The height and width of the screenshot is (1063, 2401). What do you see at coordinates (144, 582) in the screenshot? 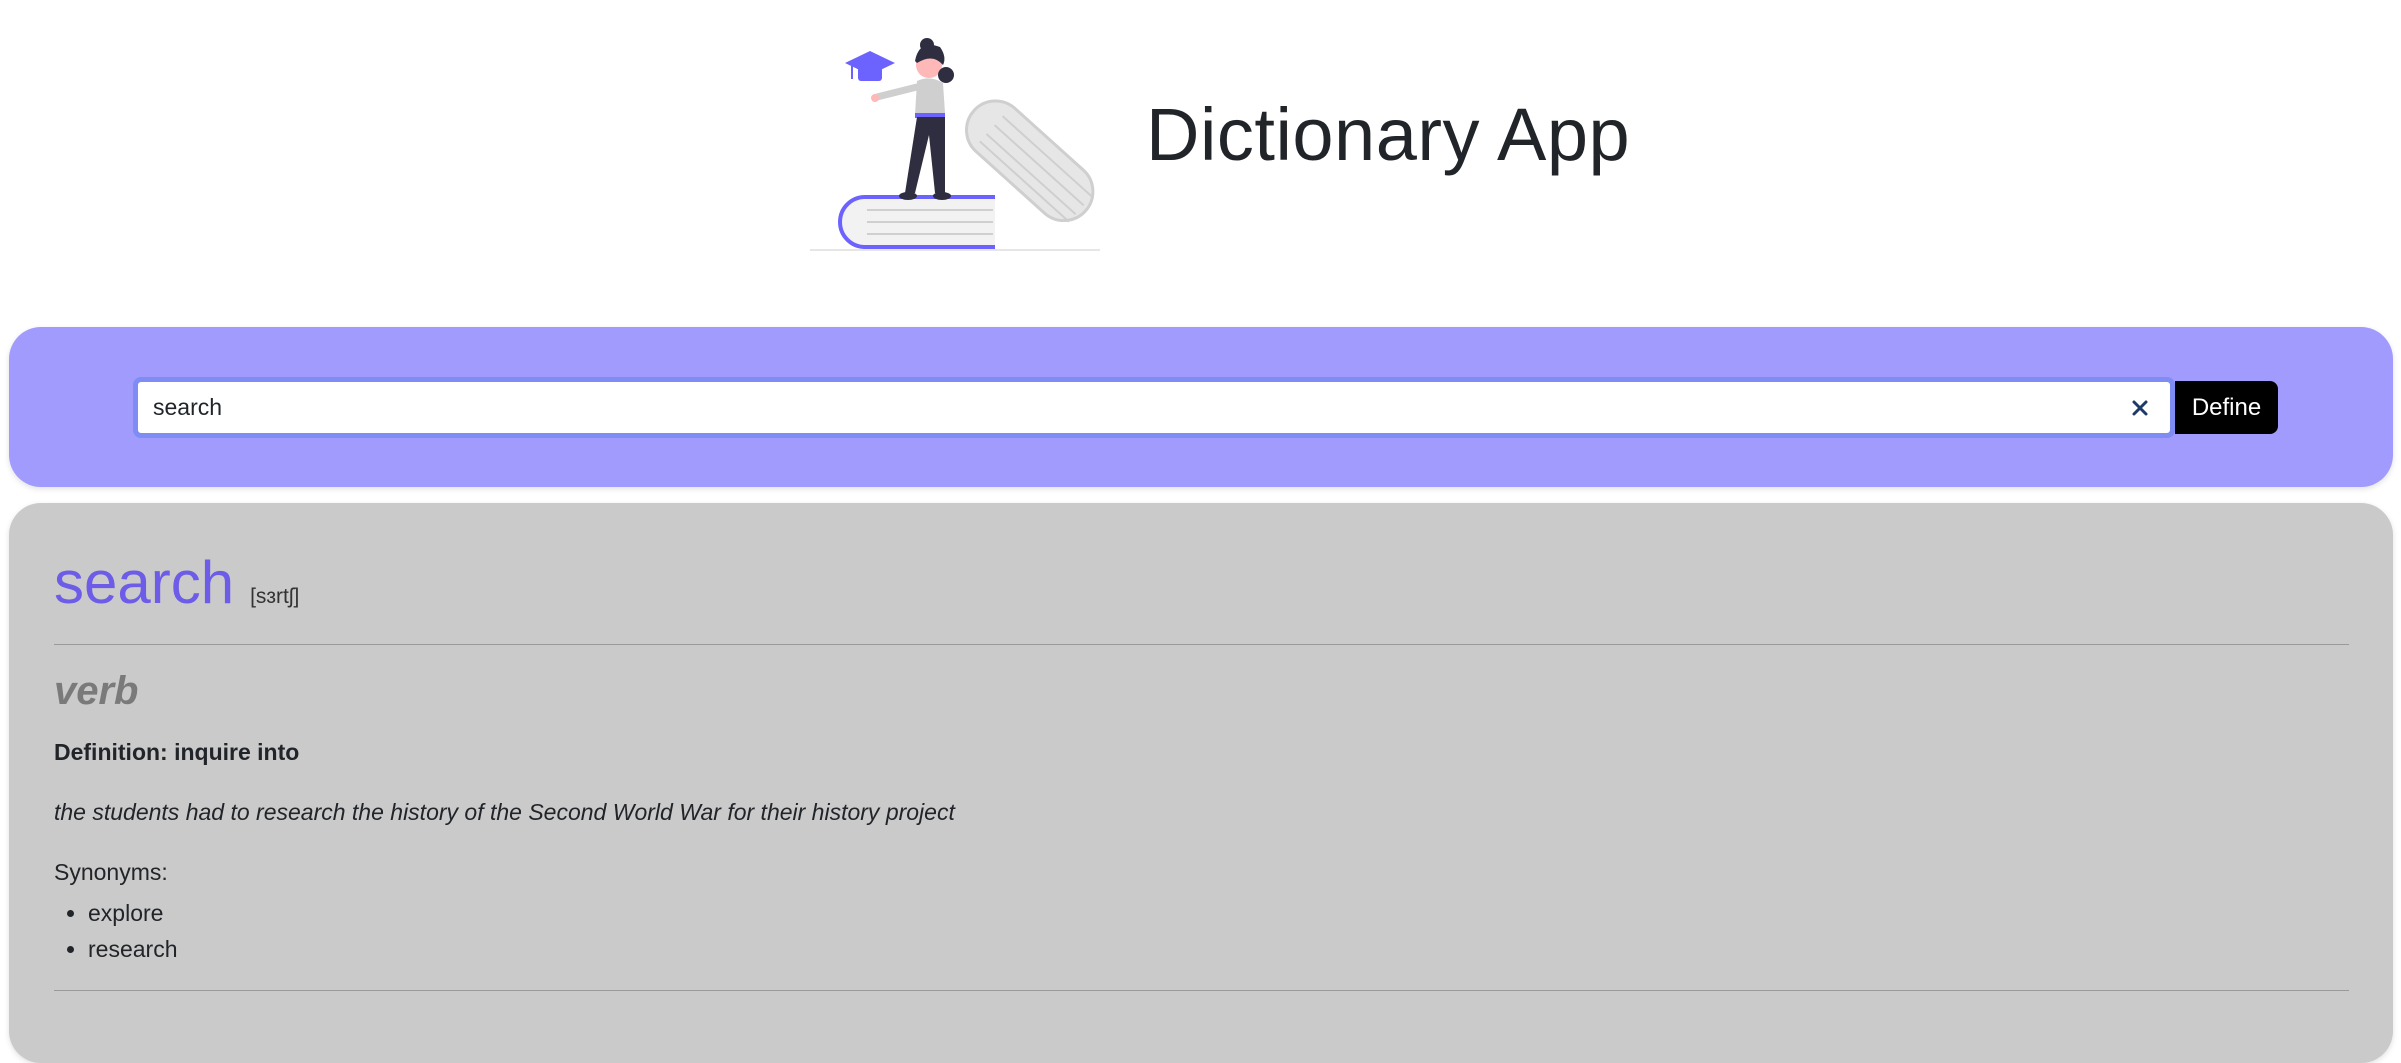
I see `result-word: search` at bounding box center [144, 582].